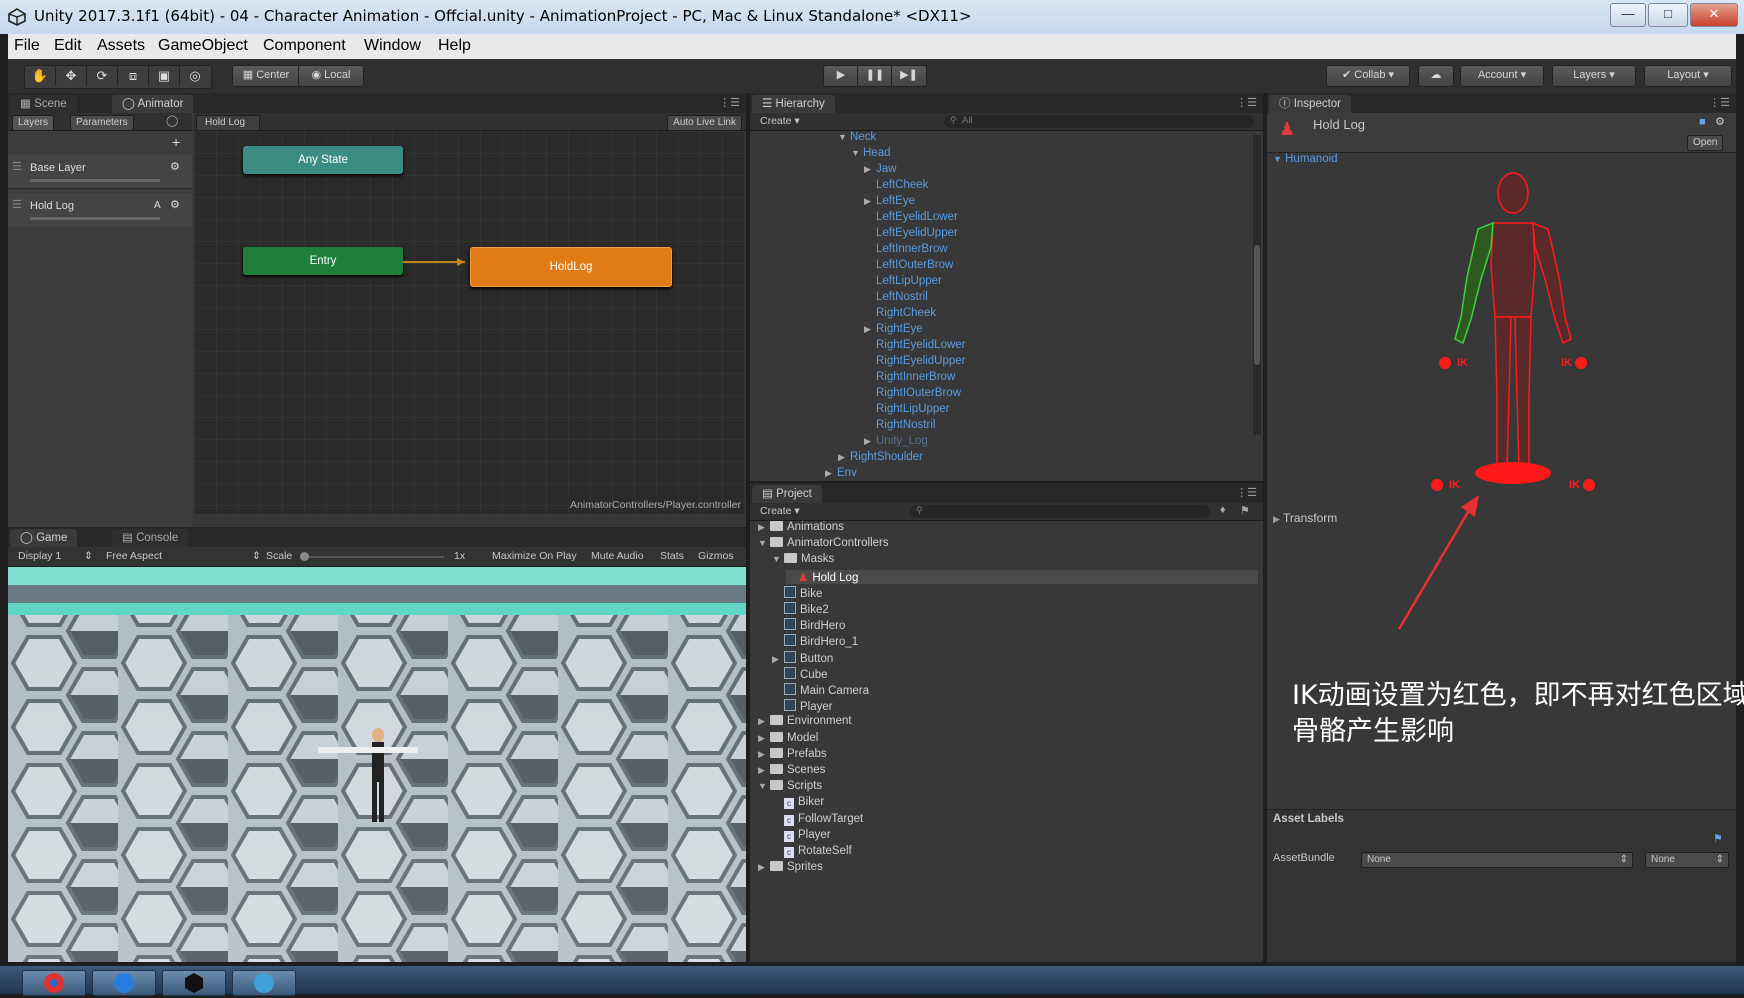 This screenshot has width=1744, height=998. What do you see at coordinates (896, 297) in the screenshot?
I see `hierarchy-item: LeftNostril` at bounding box center [896, 297].